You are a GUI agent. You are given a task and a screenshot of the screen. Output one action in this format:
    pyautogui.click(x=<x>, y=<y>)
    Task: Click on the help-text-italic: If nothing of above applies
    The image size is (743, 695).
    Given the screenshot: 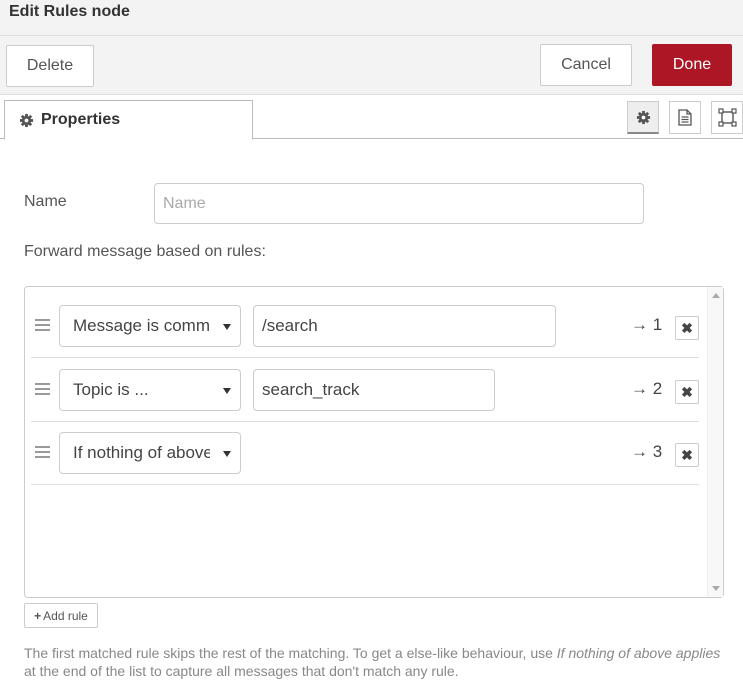 What is the action you would take?
    pyautogui.click(x=638, y=653)
    